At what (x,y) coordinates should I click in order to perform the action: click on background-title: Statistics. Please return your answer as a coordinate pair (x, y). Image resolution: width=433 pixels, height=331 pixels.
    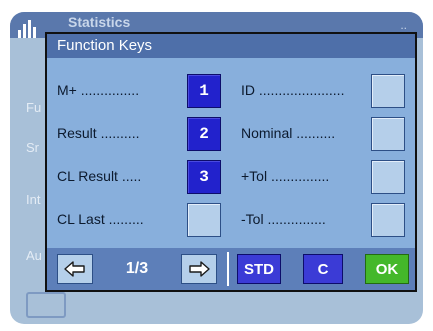
    Looking at the image, I should click on (99, 22).